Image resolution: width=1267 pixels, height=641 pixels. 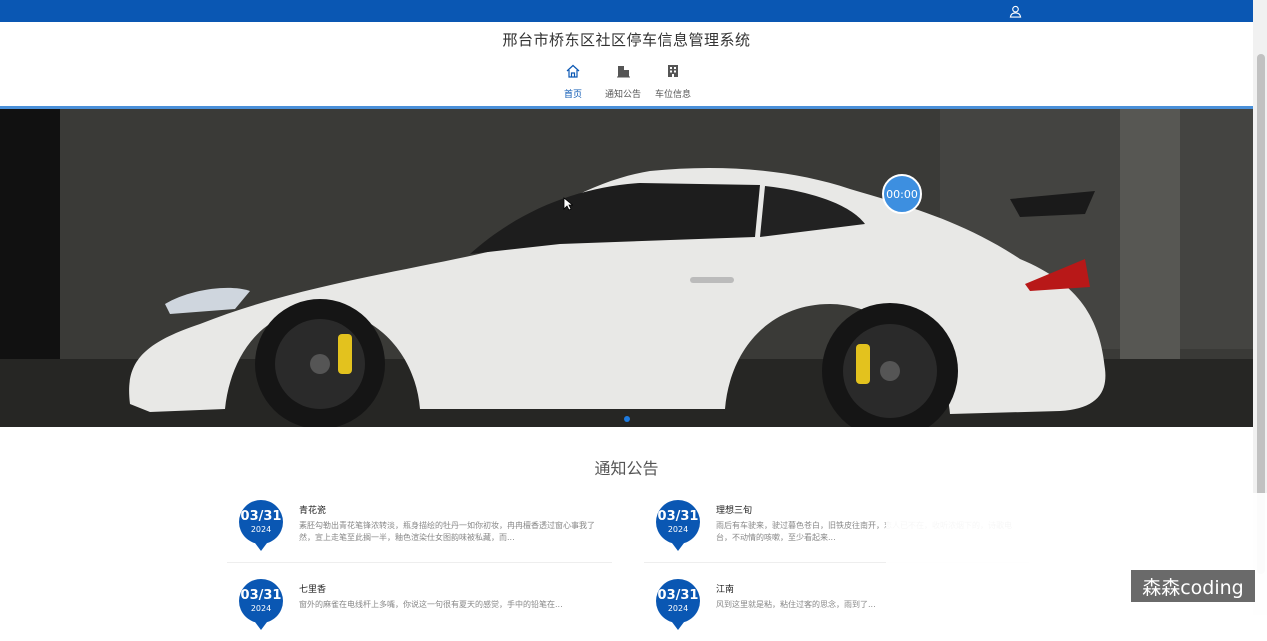 I want to click on cursor-icon, so click(x=568, y=204).